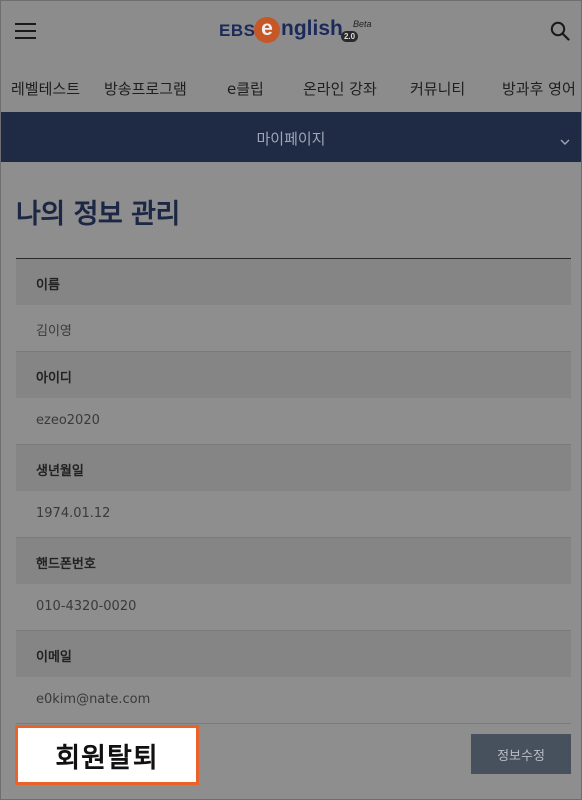  Describe the element at coordinates (349, 36) in the screenshot. I see `logo-version-badge: 2.0` at that location.